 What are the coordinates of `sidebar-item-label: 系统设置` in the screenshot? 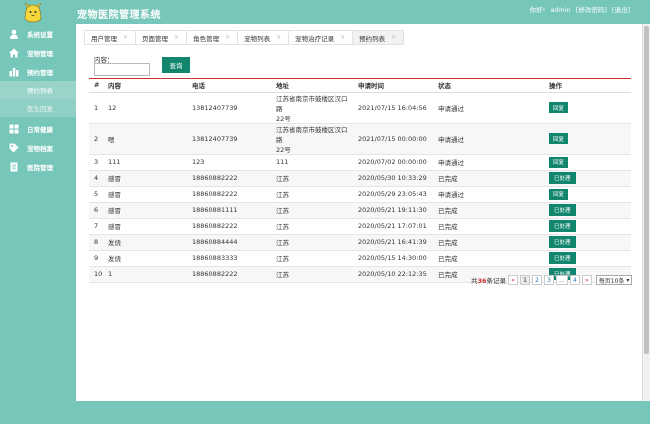 It's located at (40, 34).